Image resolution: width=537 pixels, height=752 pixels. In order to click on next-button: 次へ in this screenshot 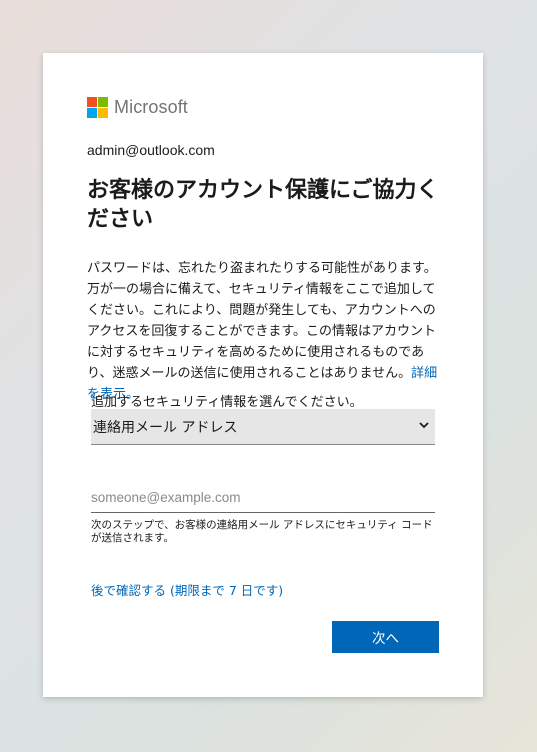, I will do `click(385, 637)`.